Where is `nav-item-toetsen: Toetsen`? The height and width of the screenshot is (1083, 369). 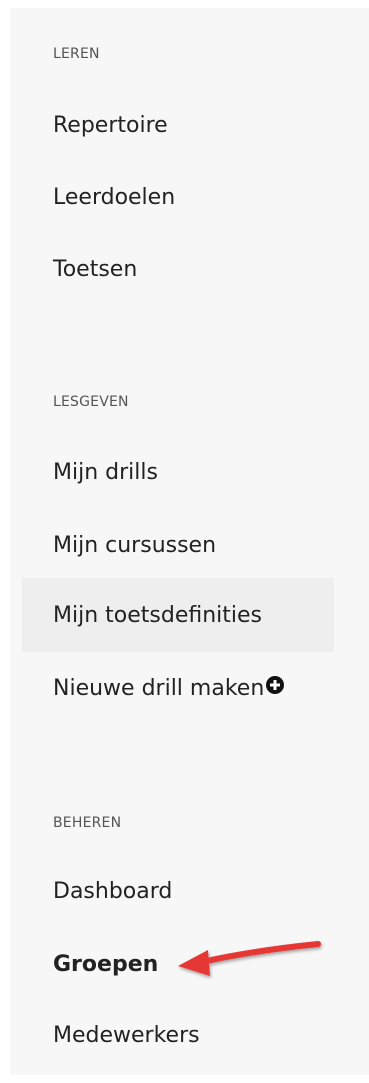
nav-item-toetsen: Toetsen is located at coordinates (178, 269).